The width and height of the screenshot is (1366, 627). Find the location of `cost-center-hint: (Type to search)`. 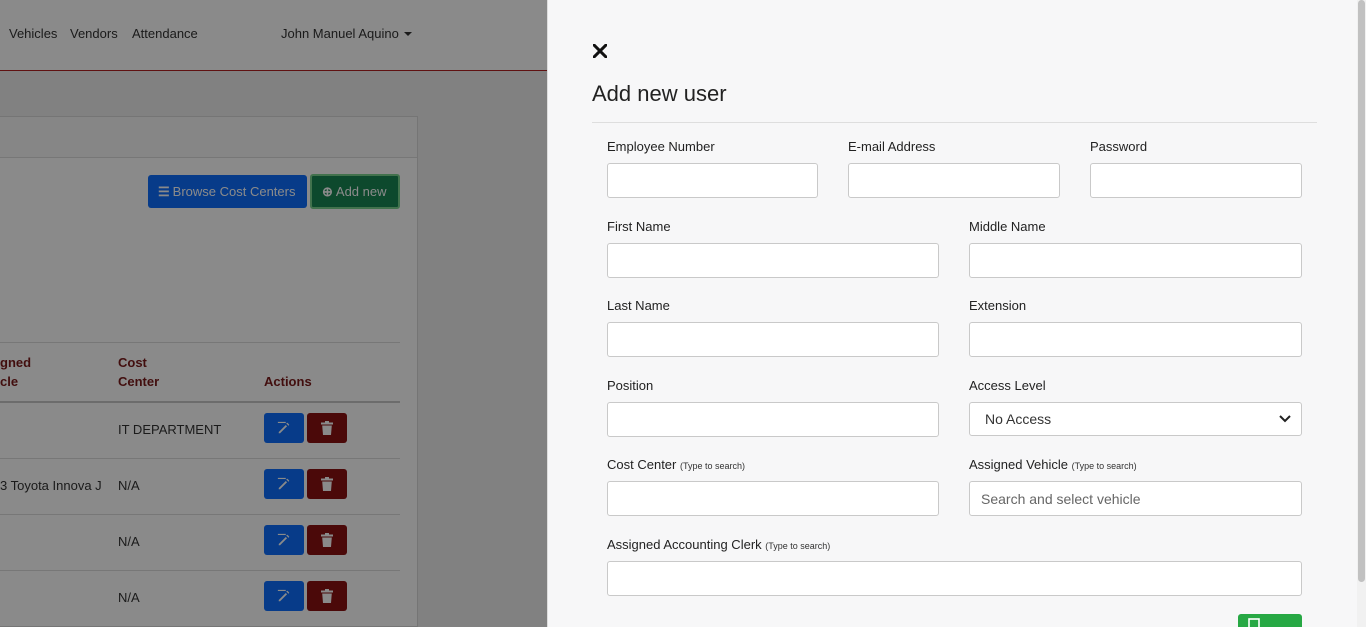

cost-center-hint: (Type to search) is located at coordinates (713, 466).